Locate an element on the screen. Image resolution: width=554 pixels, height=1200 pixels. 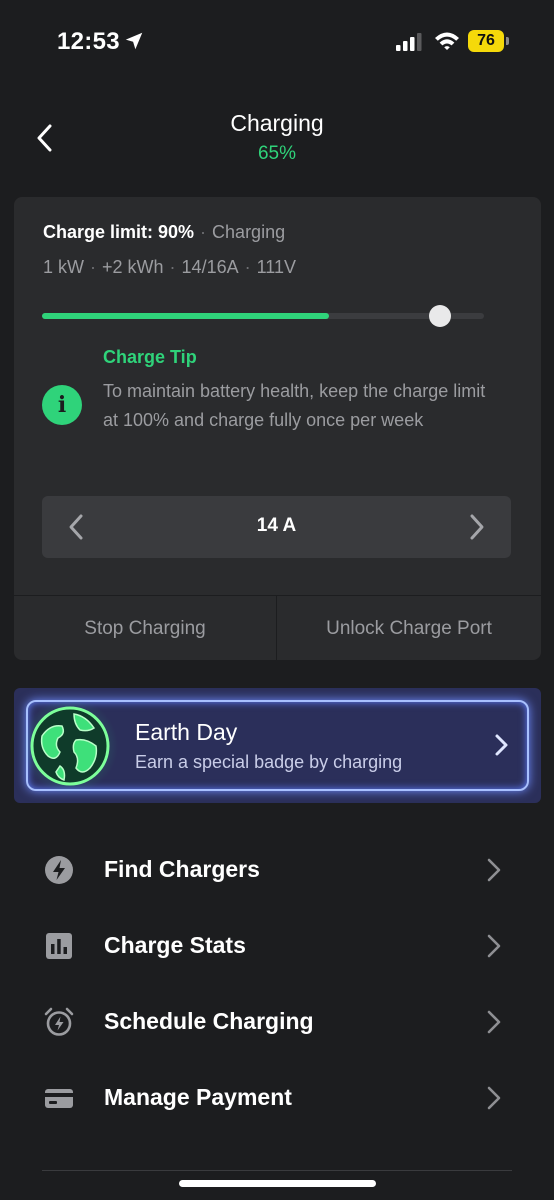
promo-title: Earth Day is located at coordinates (186, 732).